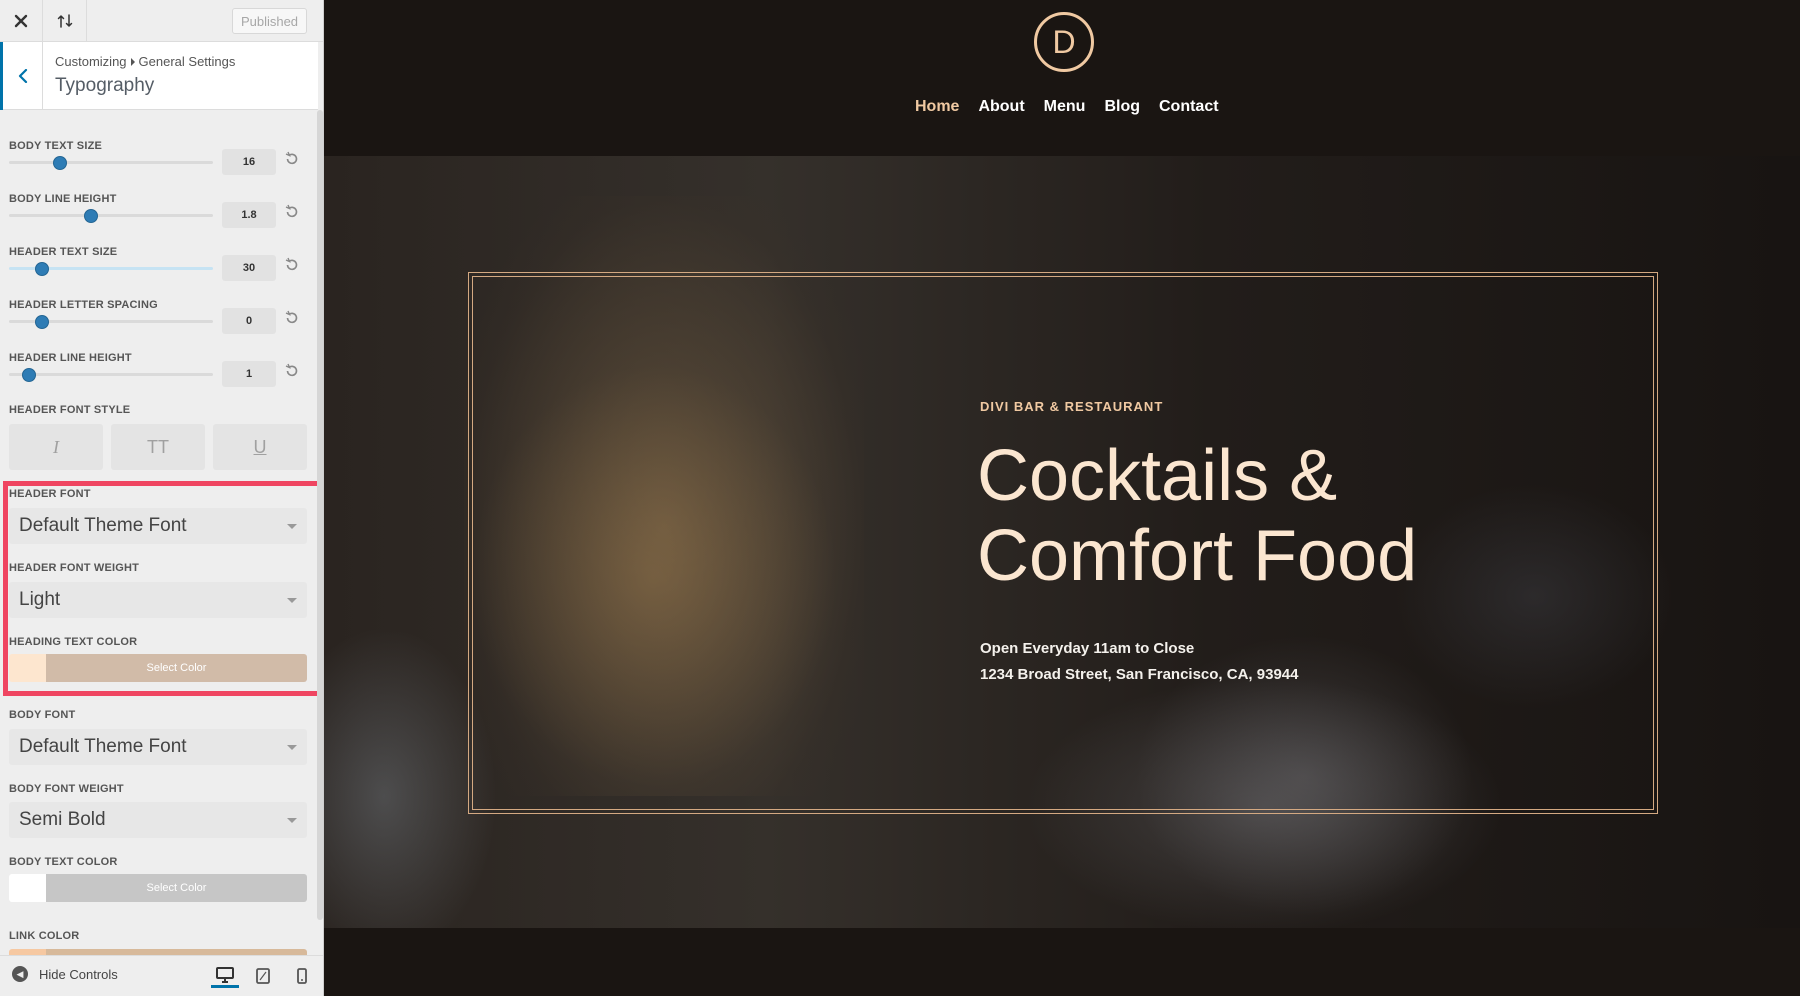 This screenshot has width=1800, height=996. What do you see at coordinates (1001, 107) in the screenshot?
I see `nav-item-about: About` at bounding box center [1001, 107].